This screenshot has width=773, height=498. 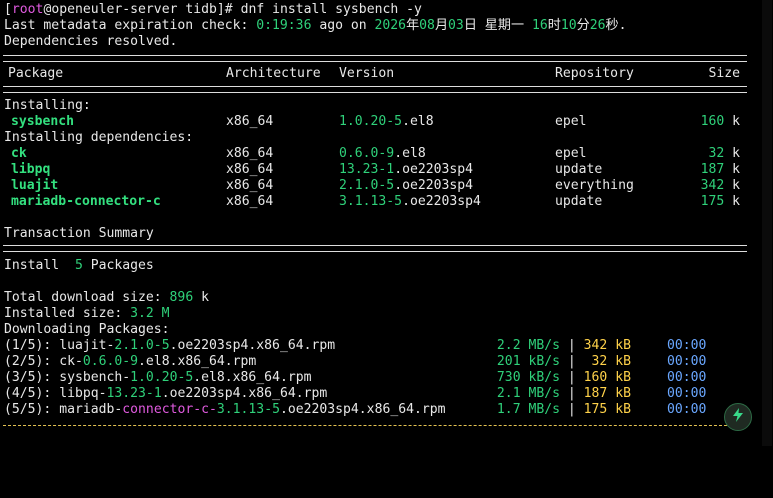 What do you see at coordinates (410, 201) in the screenshot?
I see `package-version: 3.1.13-5.oe2203sp4` at bounding box center [410, 201].